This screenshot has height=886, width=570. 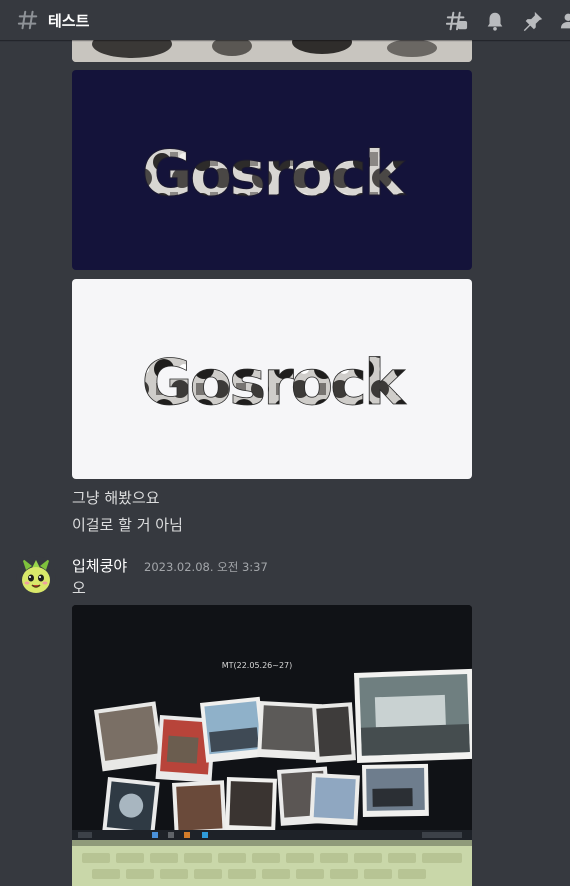 What do you see at coordinates (457, 21) in the screenshot?
I see `threads-icon` at bounding box center [457, 21].